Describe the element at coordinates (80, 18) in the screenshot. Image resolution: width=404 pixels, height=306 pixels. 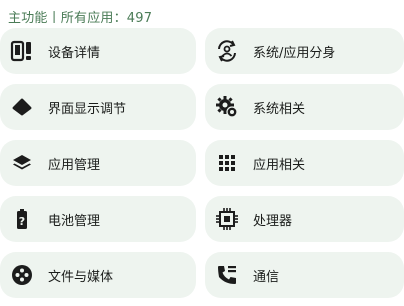
I see `section-header: 主功能丨所有应用：497` at that location.